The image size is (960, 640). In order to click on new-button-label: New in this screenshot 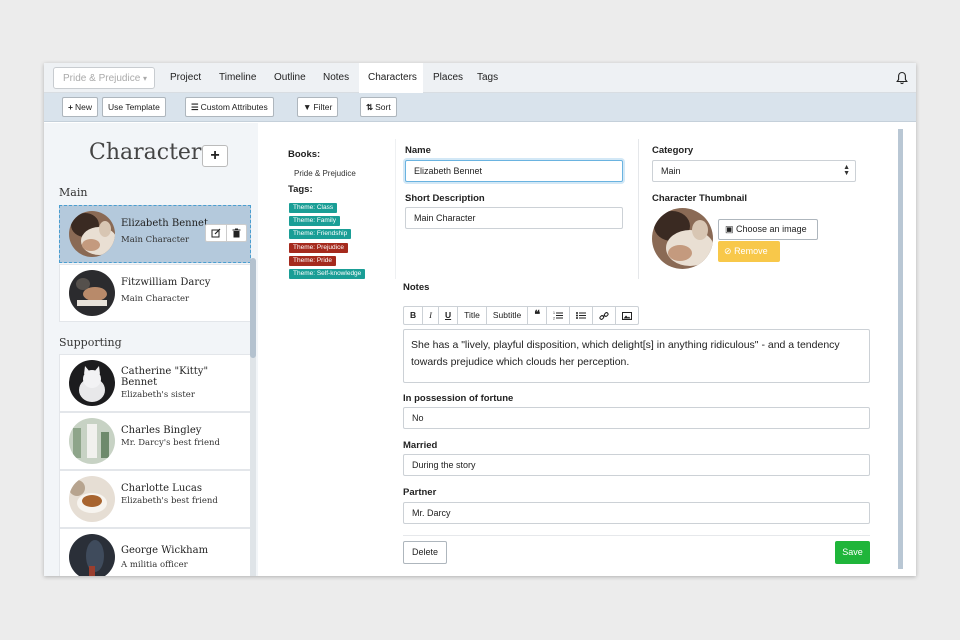, I will do `click(83, 107)`.